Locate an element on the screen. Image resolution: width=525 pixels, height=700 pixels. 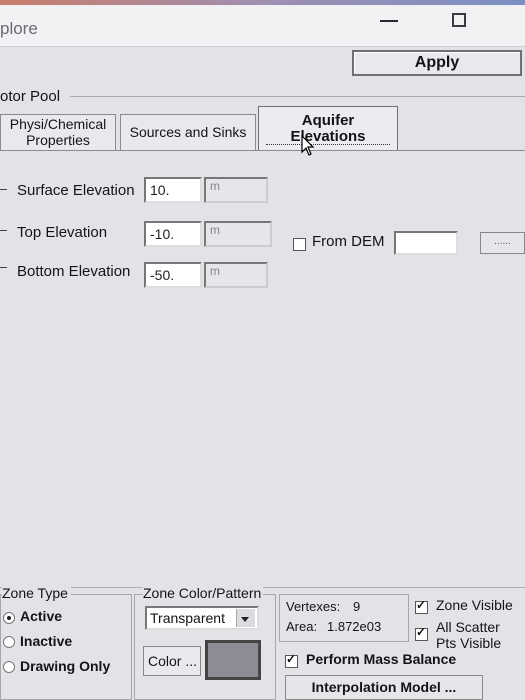
tab-panel-border is located at coordinates (262, 150).